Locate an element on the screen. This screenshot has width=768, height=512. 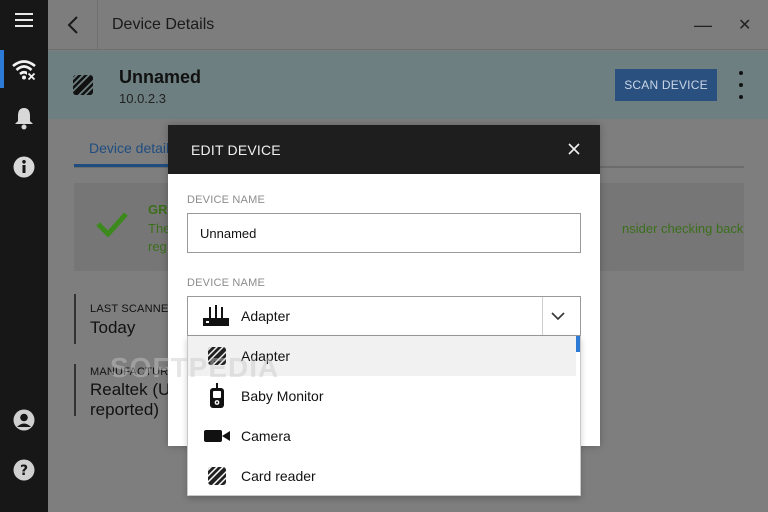
scan-device-button: SCAN DEVICE is located at coordinates (666, 85).